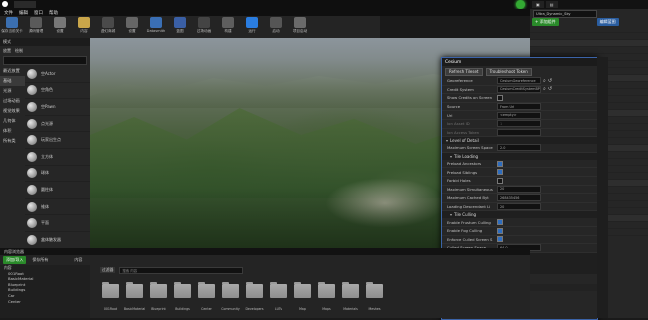  I want to click on place-actor-item: 平面, so click(57, 223).